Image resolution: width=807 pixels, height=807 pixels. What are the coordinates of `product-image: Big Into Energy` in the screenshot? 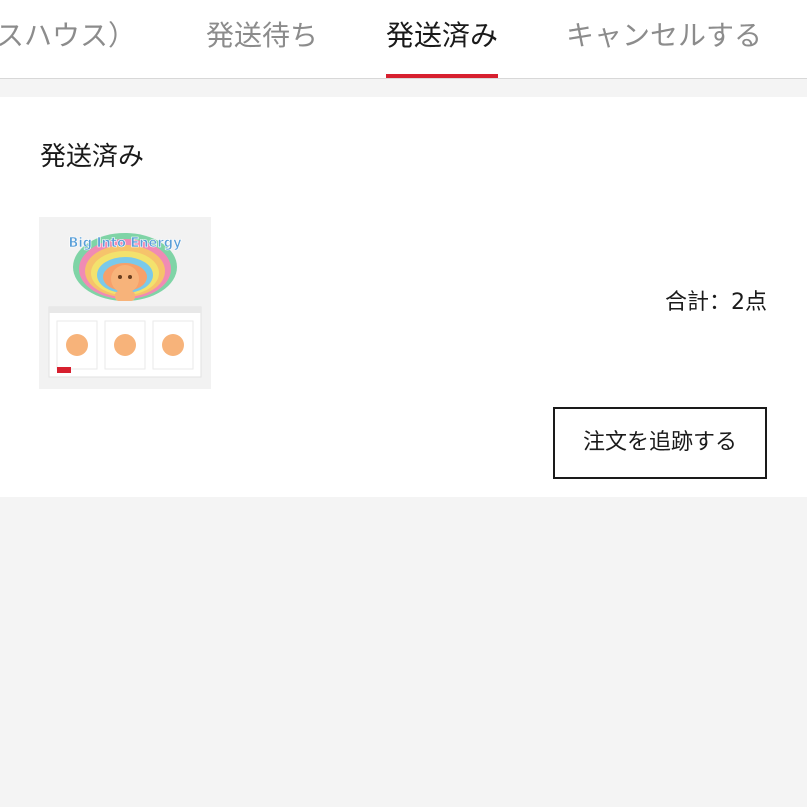 It's located at (125, 303).